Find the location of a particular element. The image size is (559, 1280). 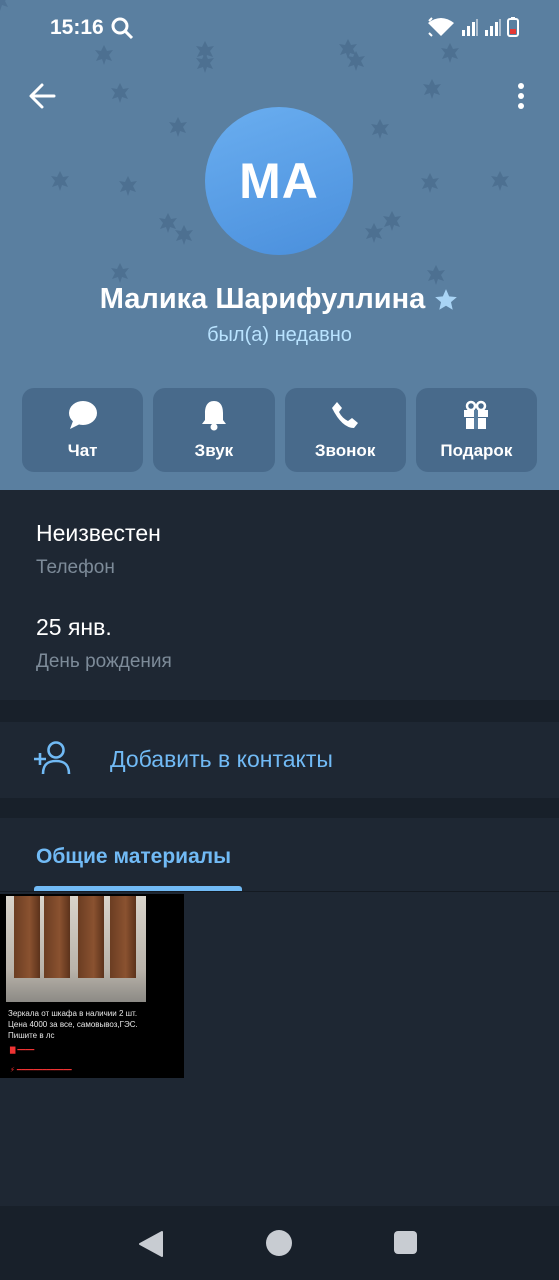

system-nav-bar is located at coordinates (279, 1243).